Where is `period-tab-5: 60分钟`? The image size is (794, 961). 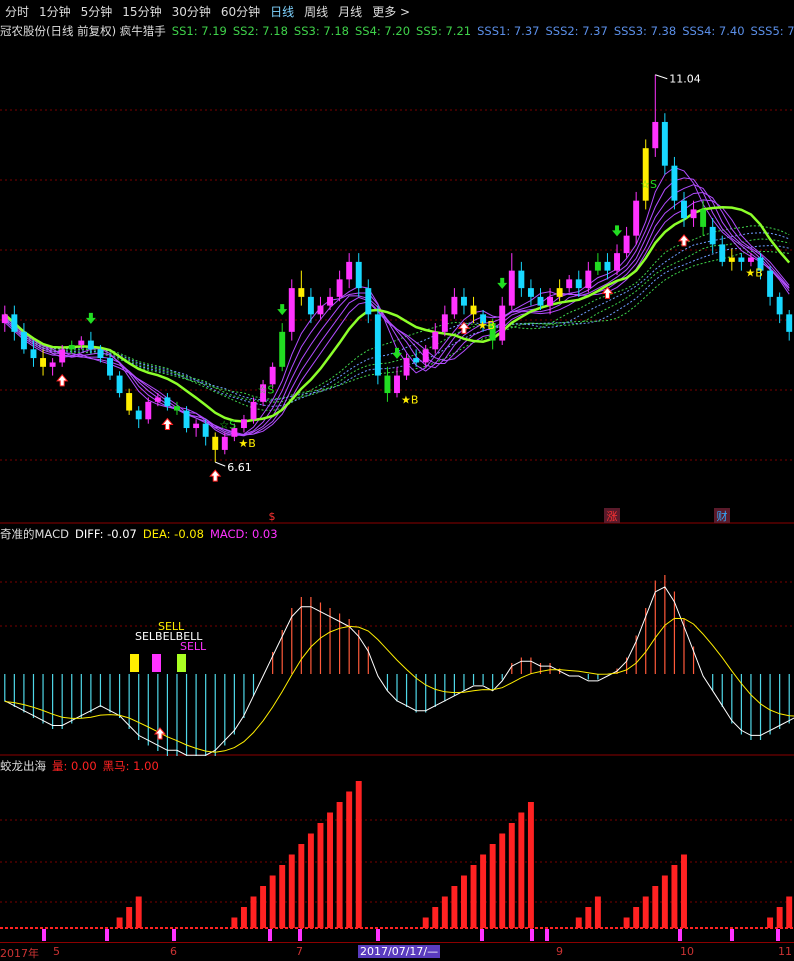 period-tab-5: 60分钟 is located at coordinates (240, 11).